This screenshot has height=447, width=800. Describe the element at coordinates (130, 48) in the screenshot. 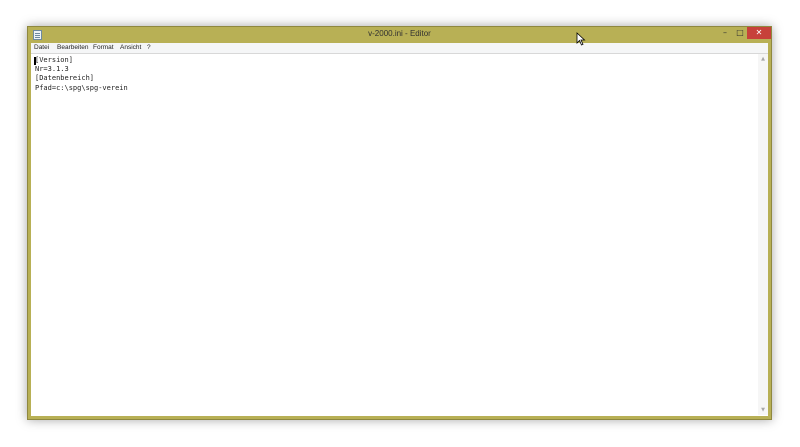

I see `menu-ansicht: Ansicht` at that location.